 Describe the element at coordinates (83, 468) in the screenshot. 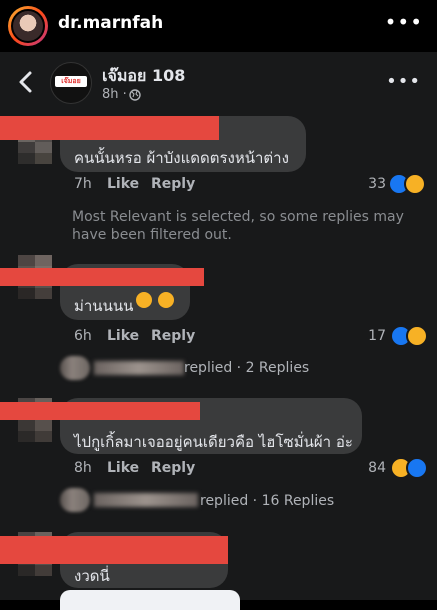

I see `comment-time: 8h` at that location.